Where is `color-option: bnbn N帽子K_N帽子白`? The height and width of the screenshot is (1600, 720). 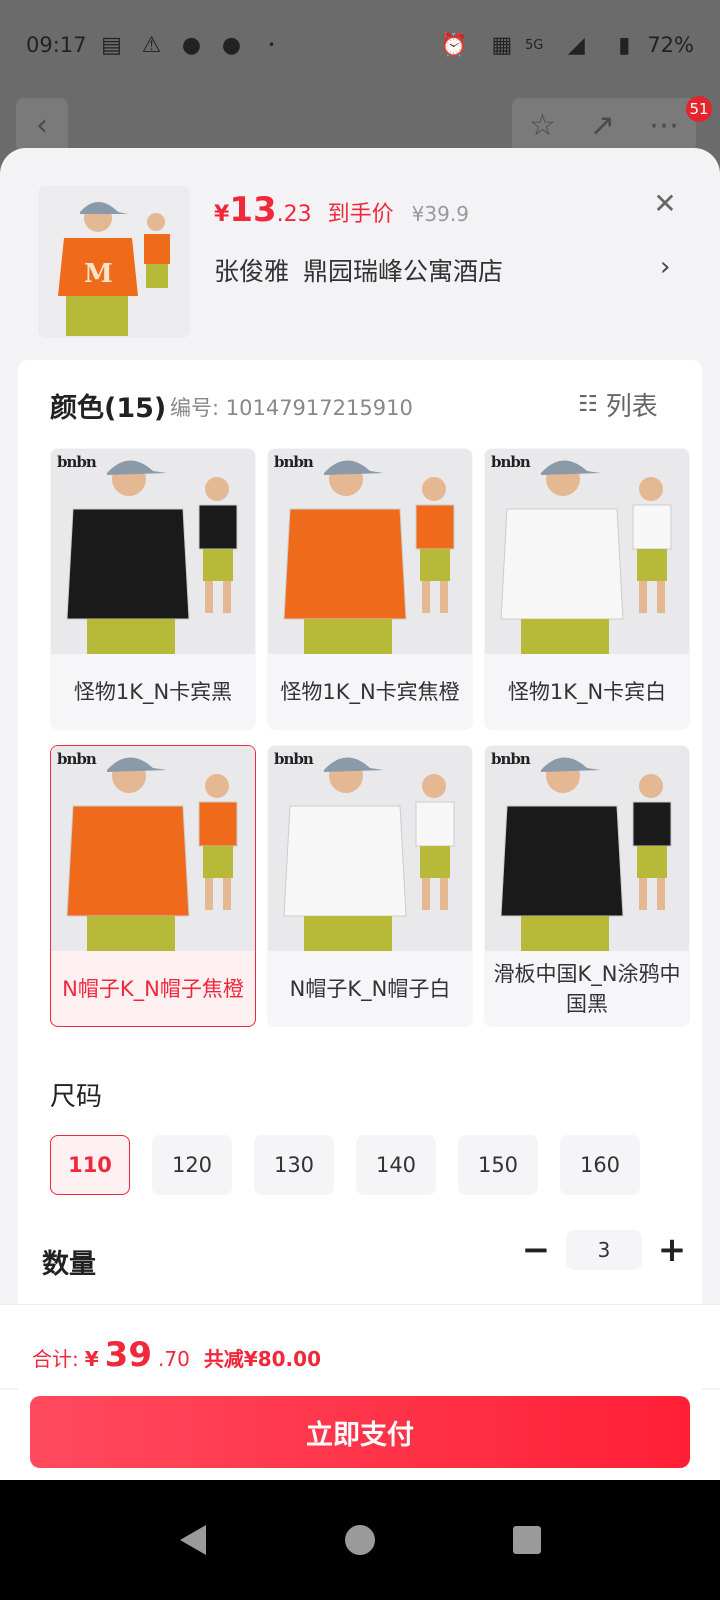
color-option: bnbn N帽子K_N帽子白 is located at coordinates (370, 886).